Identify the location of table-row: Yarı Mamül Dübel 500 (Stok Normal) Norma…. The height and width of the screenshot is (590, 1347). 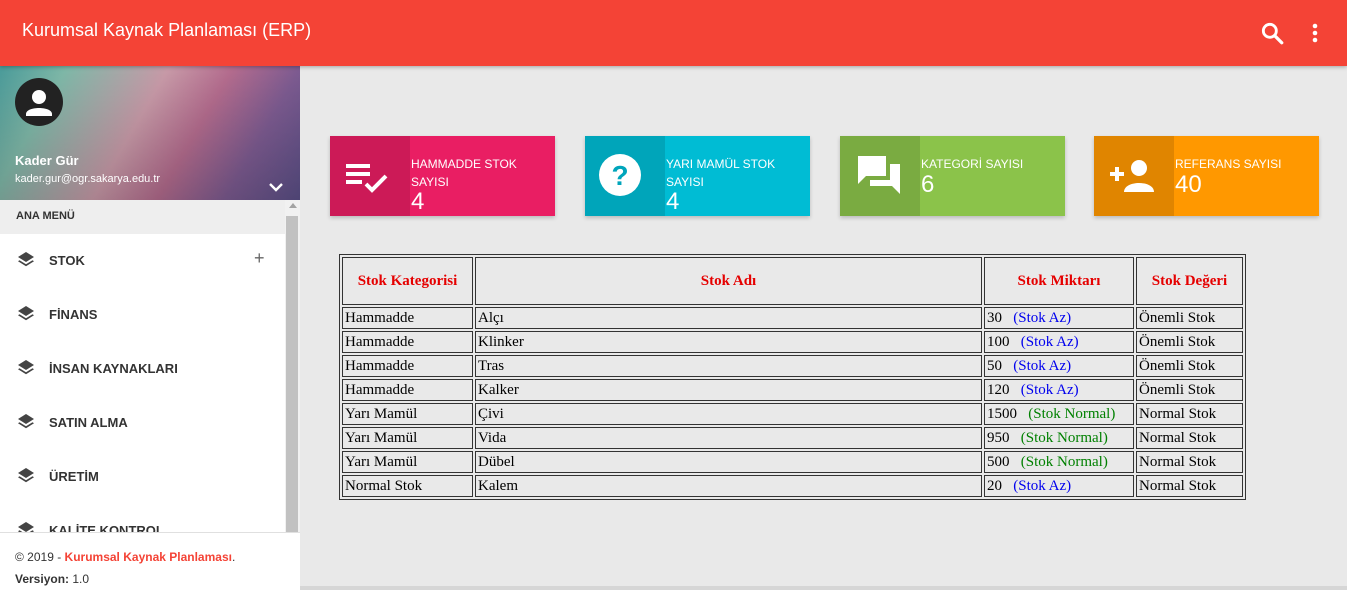
(792, 462).